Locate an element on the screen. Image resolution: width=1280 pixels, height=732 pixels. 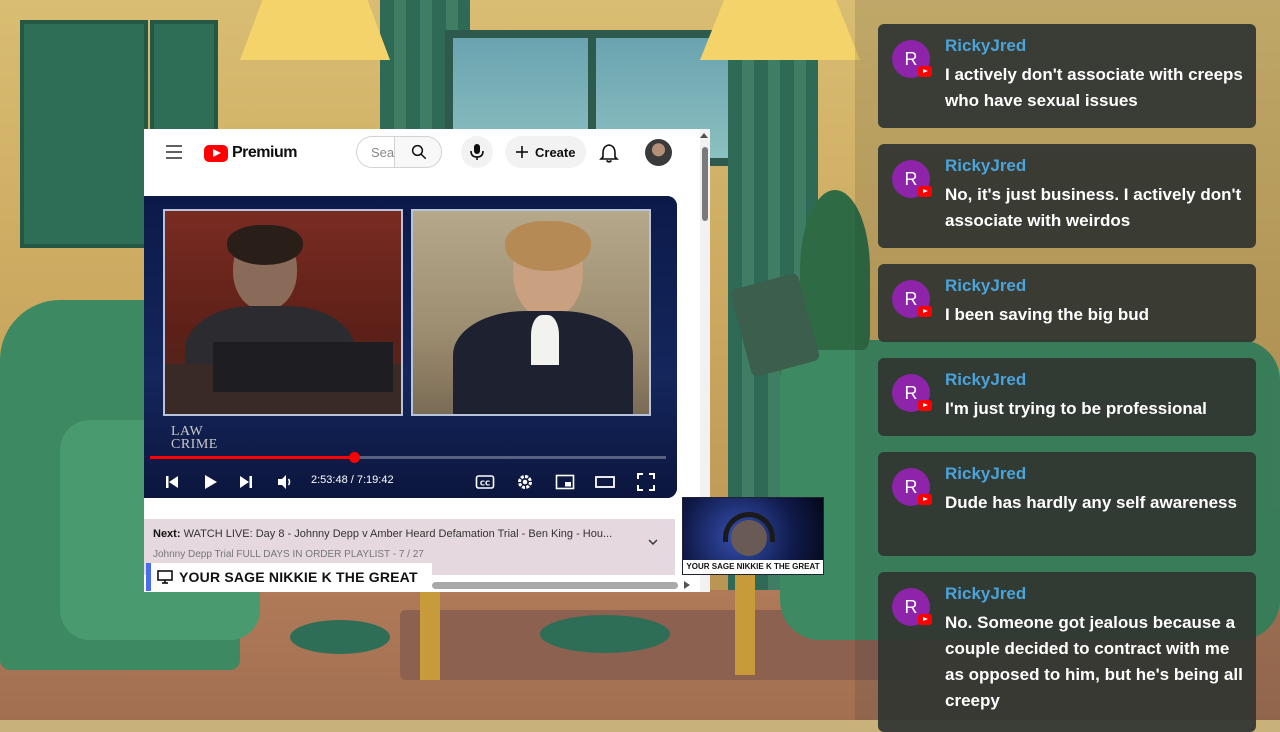
notifications-icon is located at coordinates (609, 153).